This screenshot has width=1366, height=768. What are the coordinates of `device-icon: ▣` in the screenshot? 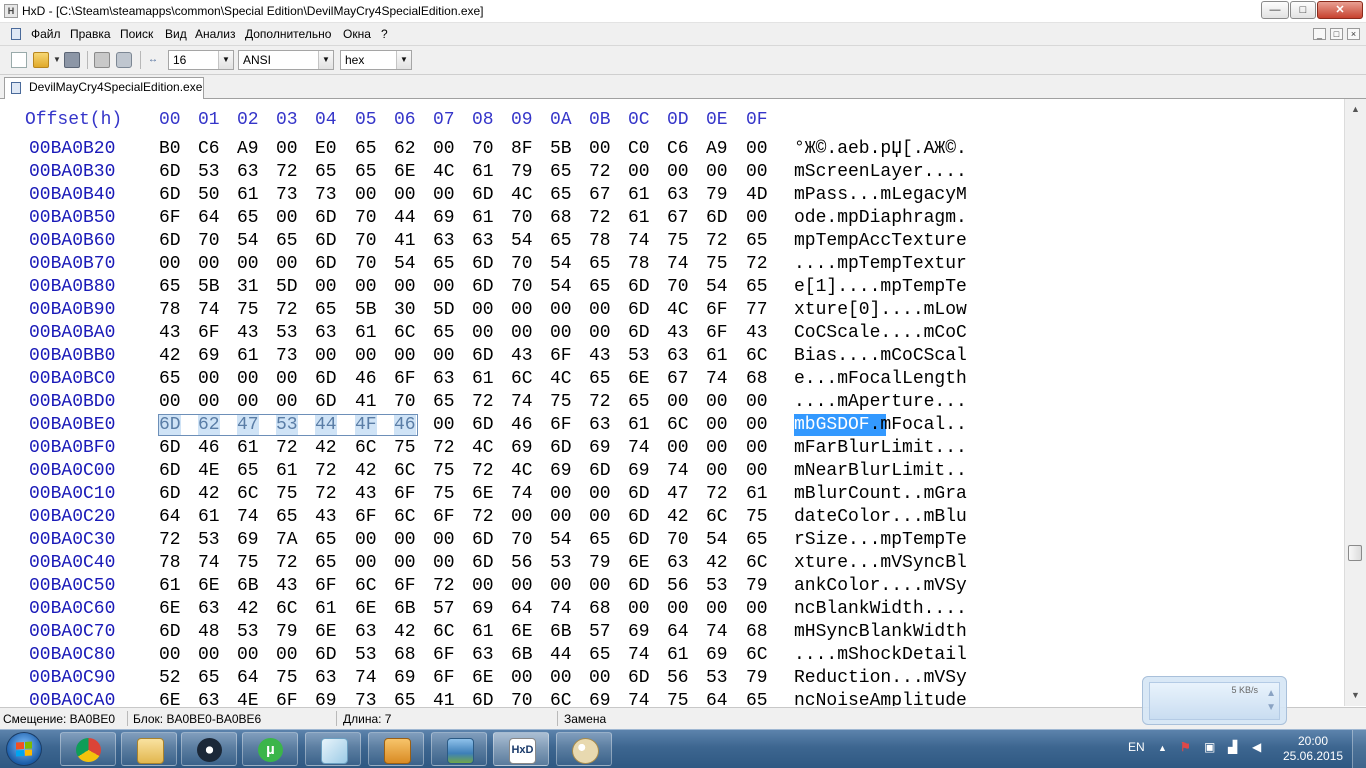 It's located at (1209, 747).